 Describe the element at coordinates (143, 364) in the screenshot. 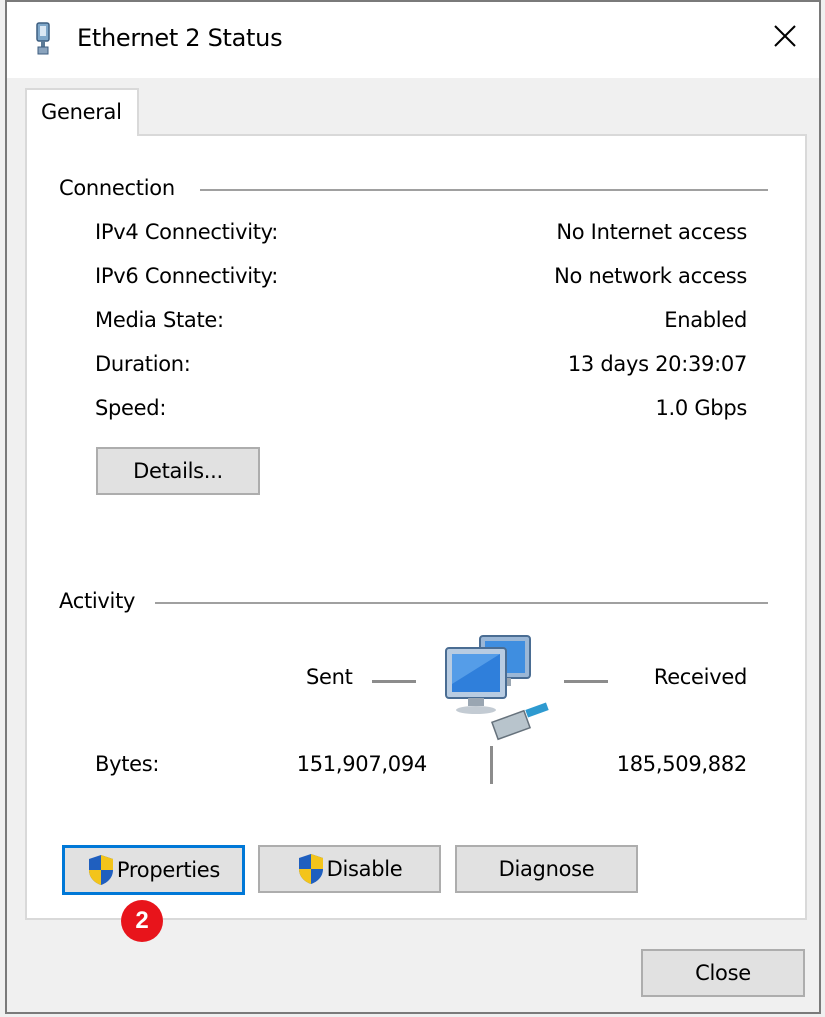

I see `duration-label: Duration:` at that location.